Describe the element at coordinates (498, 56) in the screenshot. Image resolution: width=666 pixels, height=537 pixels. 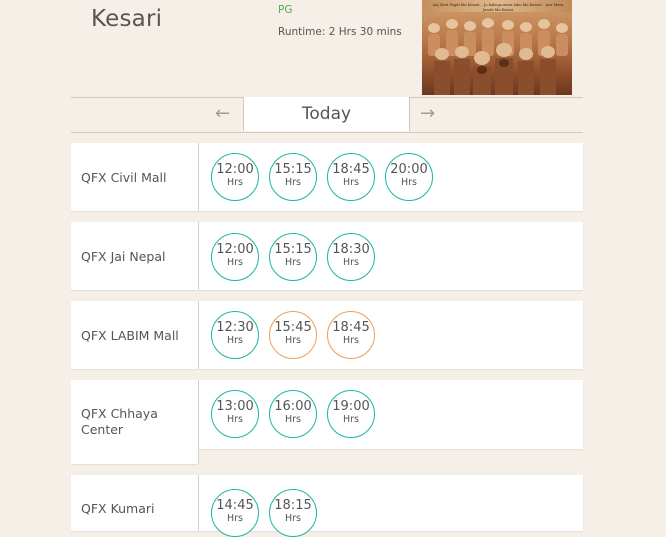
I see `poster-soldiers-image` at that location.